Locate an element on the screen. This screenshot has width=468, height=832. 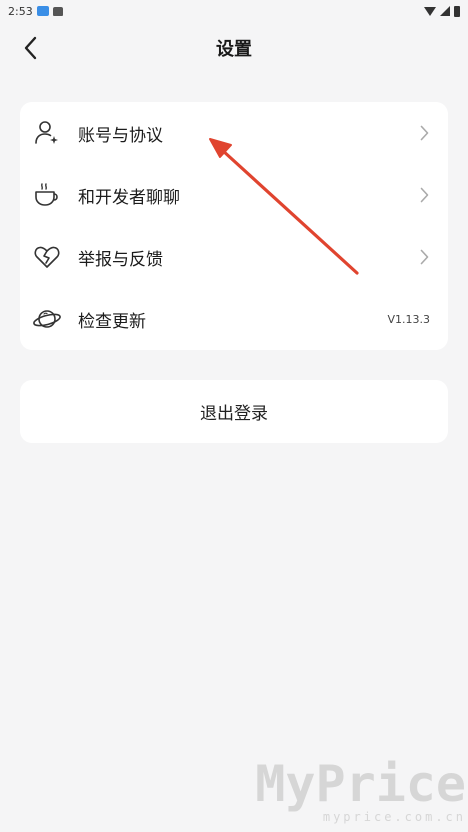
settings-item-account-agreement: 账号与协议 is located at coordinates (234, 133).